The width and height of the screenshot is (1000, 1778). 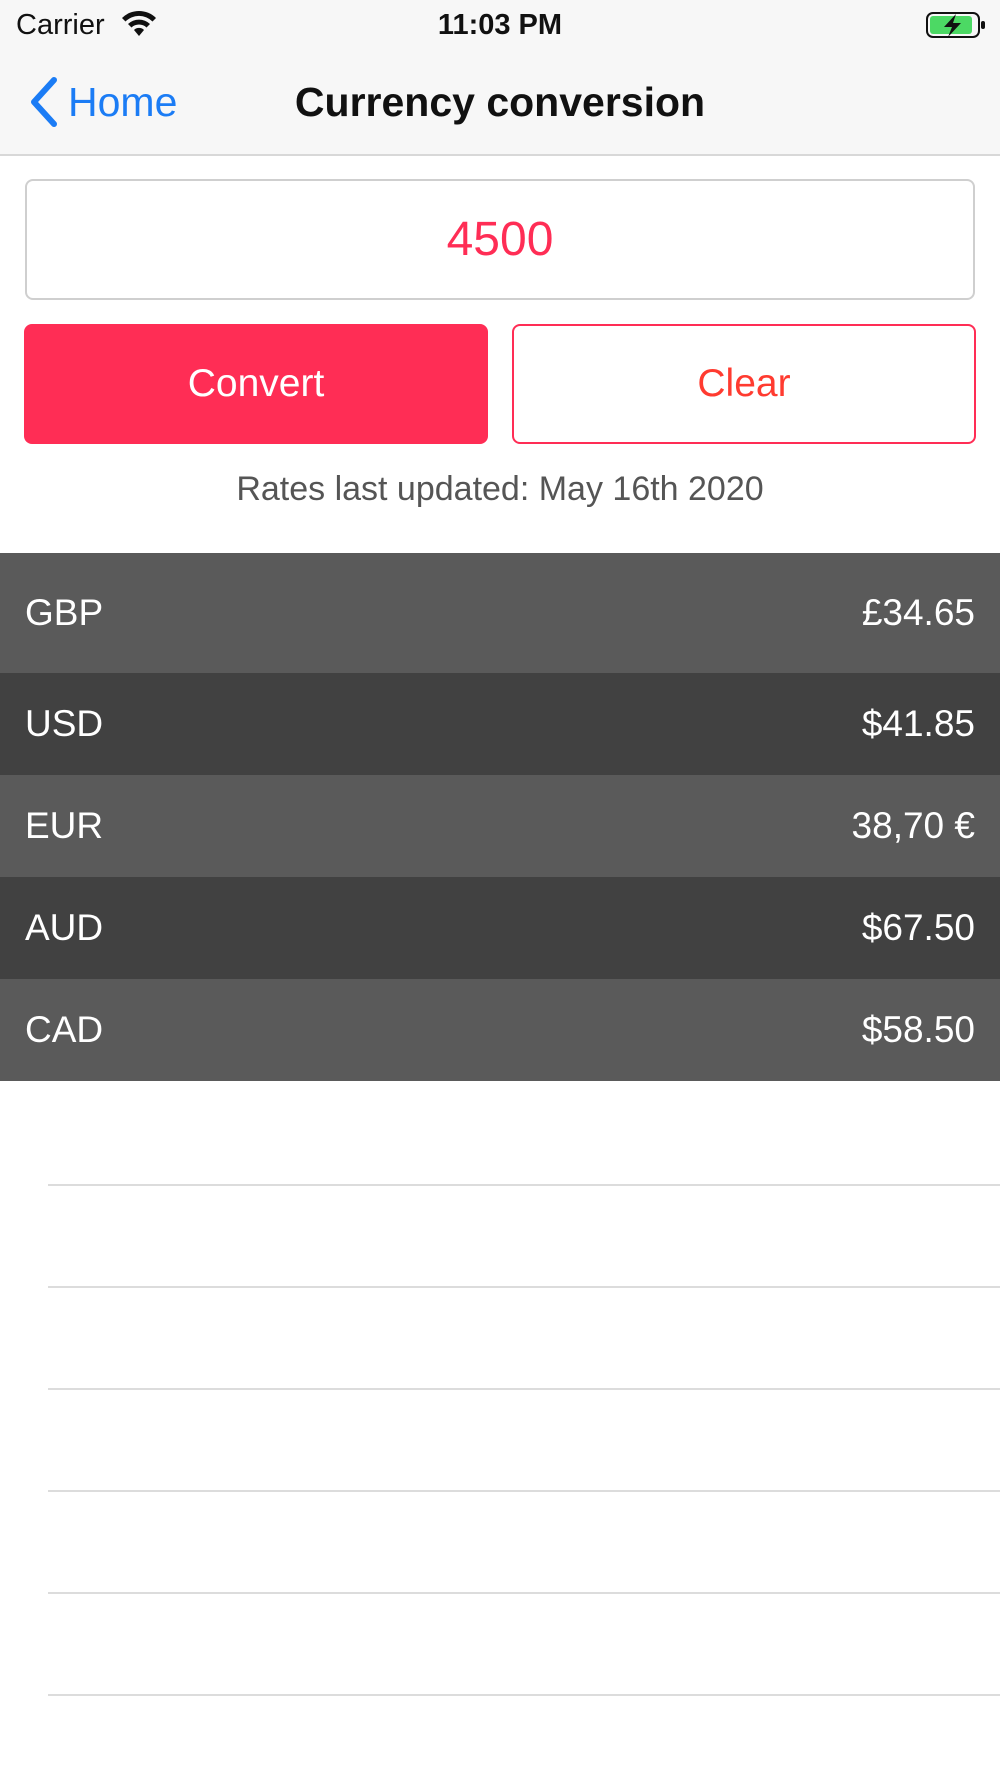 What do you see at coordinates (64, 612) in the screenshot?
I see `currency-code: GBP` at bounding box center [64, 612].